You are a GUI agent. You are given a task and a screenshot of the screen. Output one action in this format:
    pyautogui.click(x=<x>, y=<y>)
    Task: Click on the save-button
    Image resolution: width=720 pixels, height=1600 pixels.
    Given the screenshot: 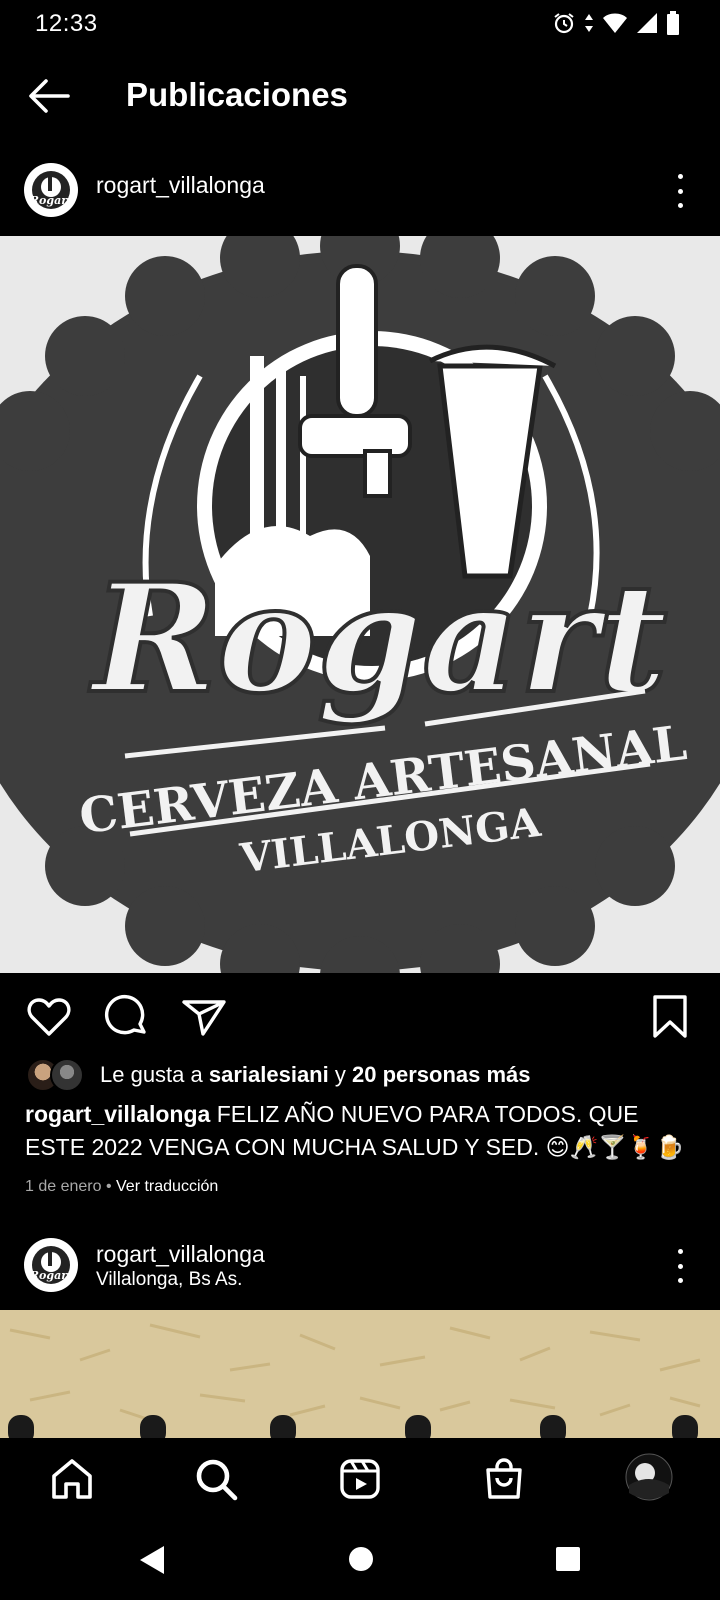 What is the action you would take?
    pyautogui.click(x=673, y=1017)
    